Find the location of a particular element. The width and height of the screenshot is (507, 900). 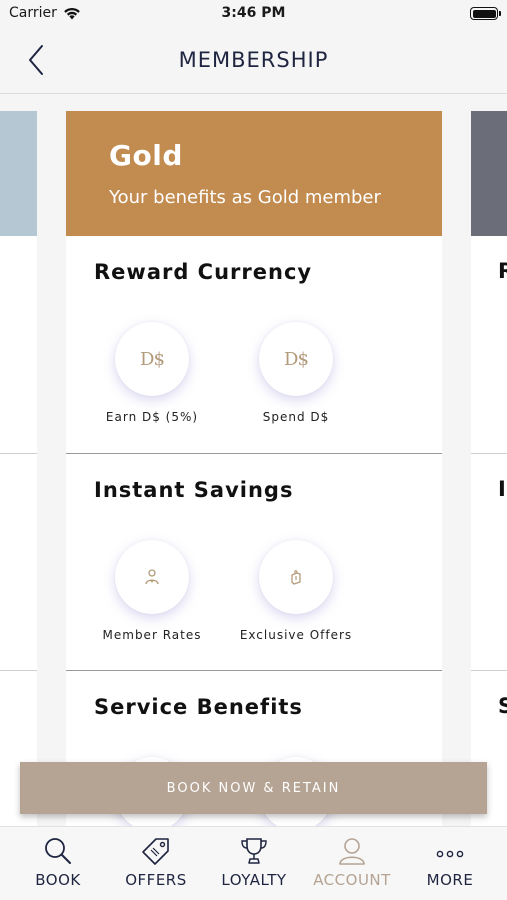

status-time: 3:46 PM is located at coordinates (253, 13).